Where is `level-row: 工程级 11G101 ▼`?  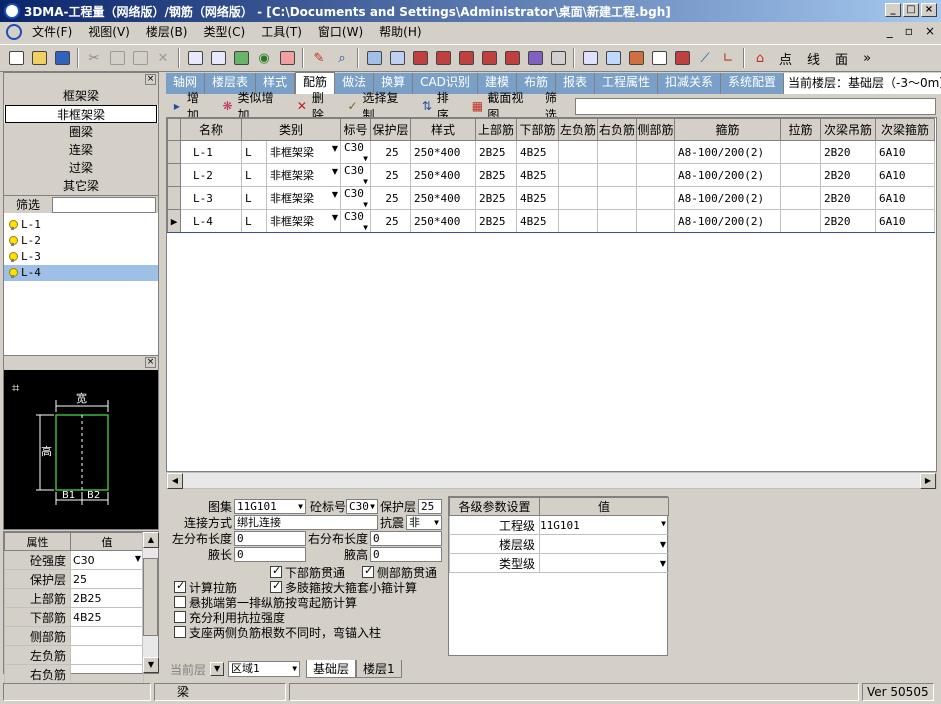 level-row: 工程级 11G101 ▼ is located at coordinates (559, 525).